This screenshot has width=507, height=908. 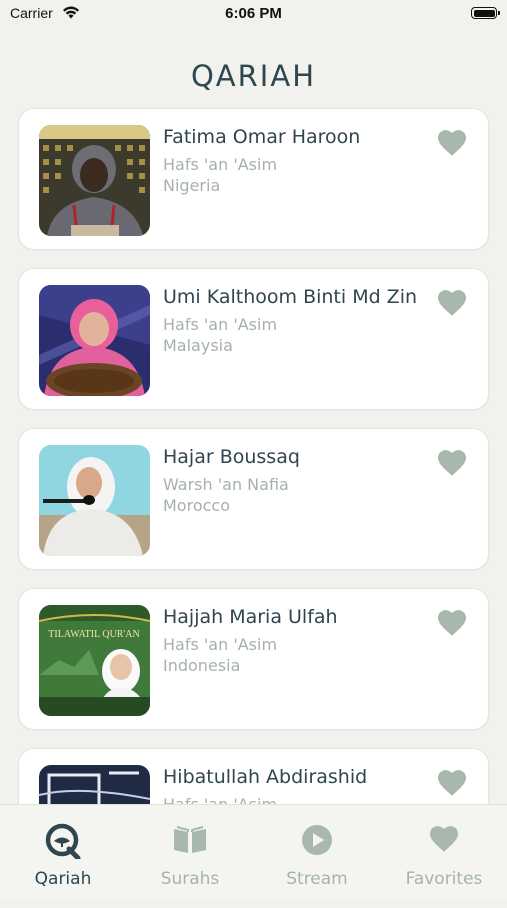 I want to click on status-bar: Carrier 6:06 PM, so click(x=253, y=15).